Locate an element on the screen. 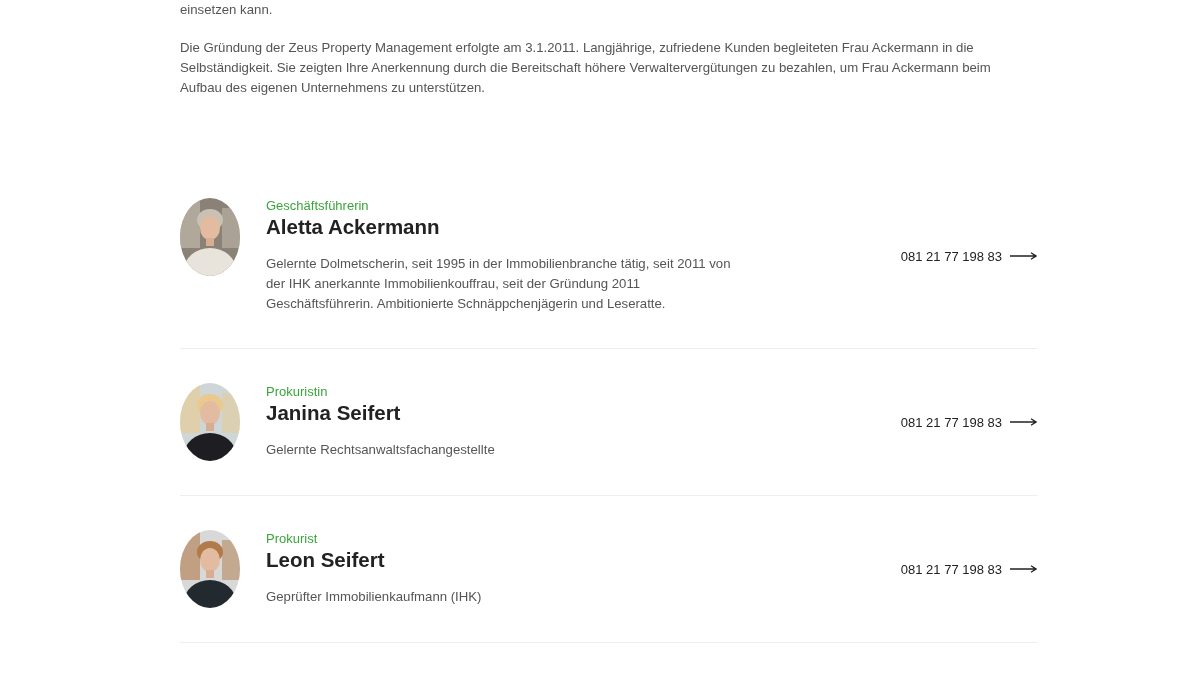 Image resolution: width=1200 pixels, height=692 pixels. person-name: Aletta Ackermann is located at coordinates (353, 227).